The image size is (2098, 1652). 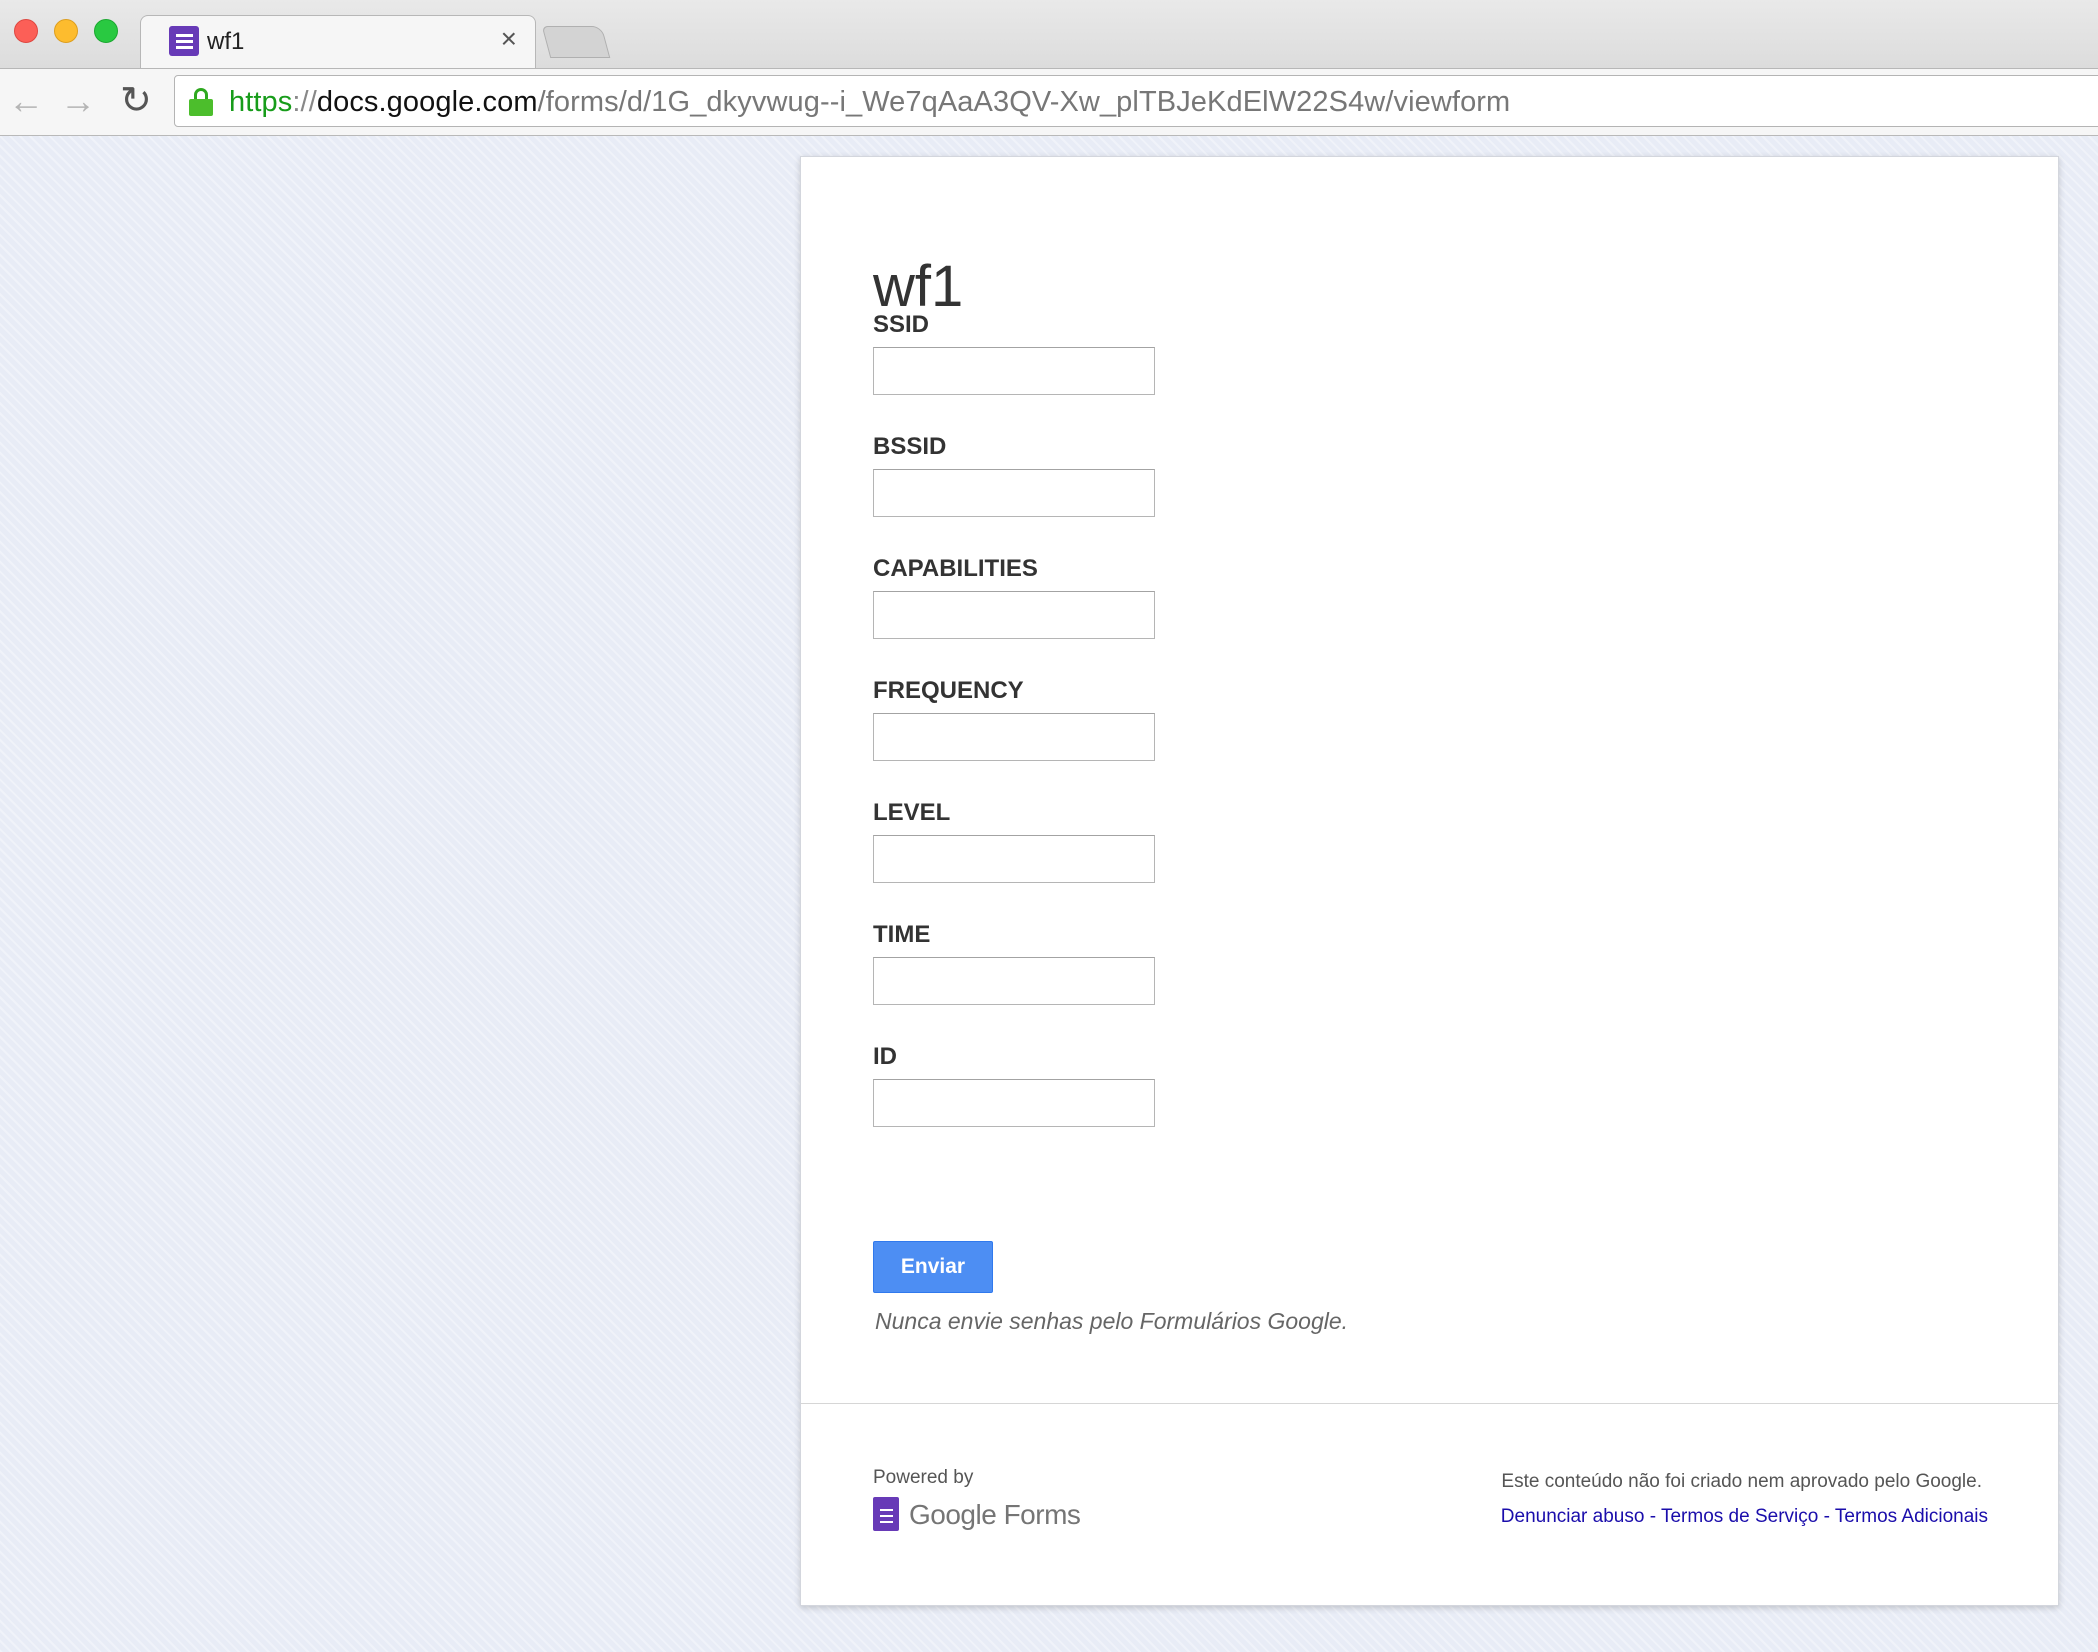 What do you see at coordinates (136, 101) in the screenshot?
I see `reload-icon: ↻` at bounding box center [136, 101].